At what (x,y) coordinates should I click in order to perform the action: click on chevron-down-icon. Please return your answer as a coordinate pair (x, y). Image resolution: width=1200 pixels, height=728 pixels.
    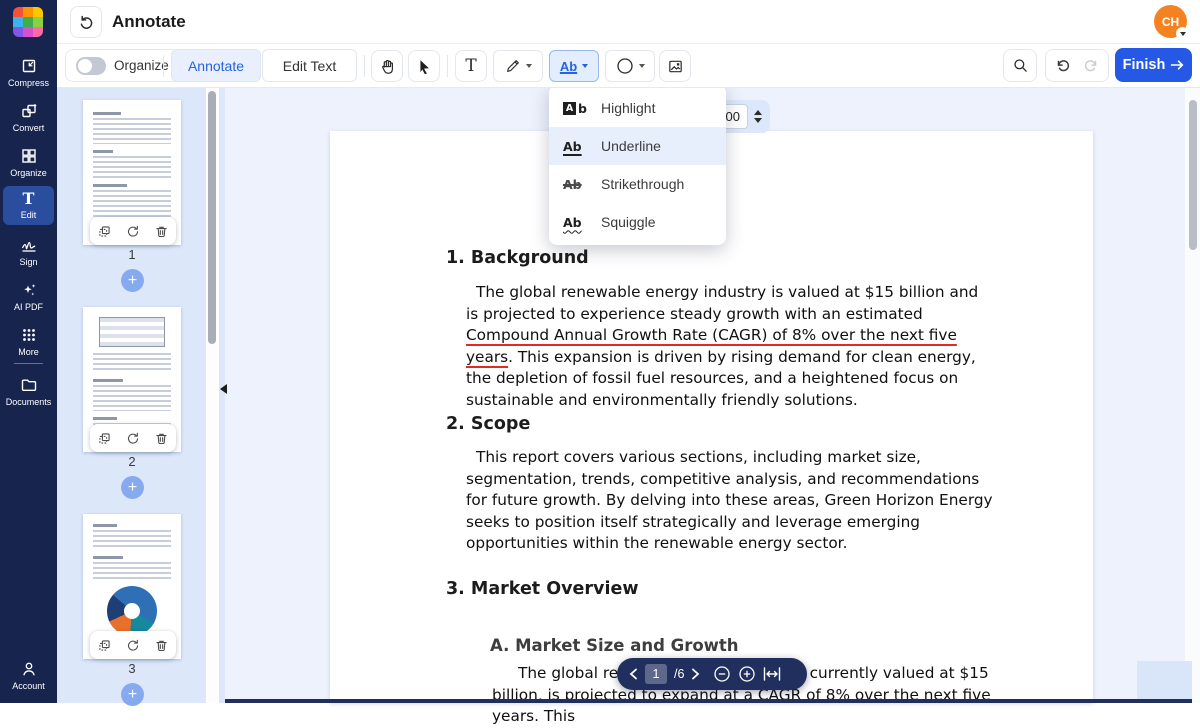
    Looking at the image, I should click on (528, 66).